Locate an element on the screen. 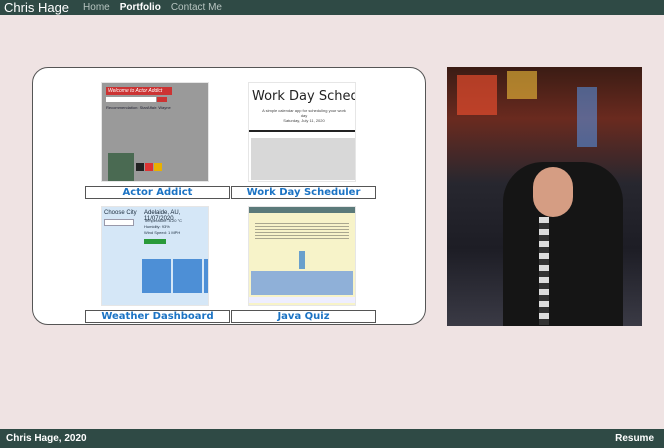 The width and height of the screenshot is (664, 448). thumb-date: Saturday, July 11, 2020 is located at coordinates (304, 120).